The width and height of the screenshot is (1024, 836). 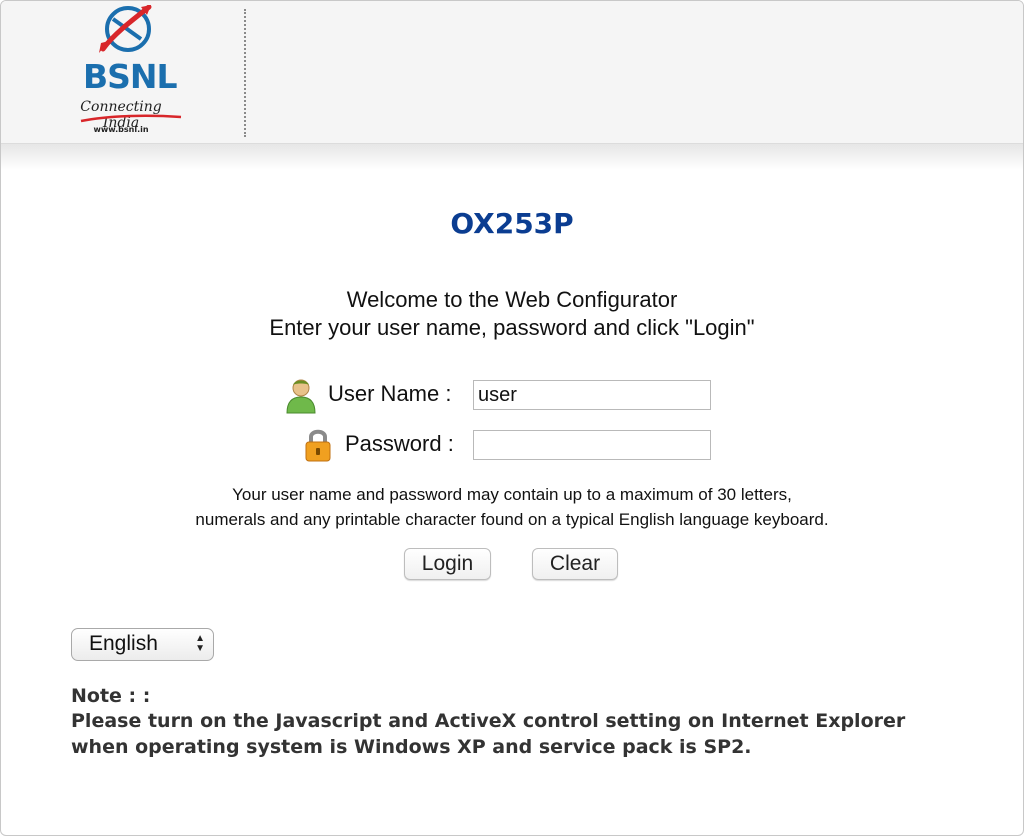 What do you see at coordinates (512, 299) in the screenshot?
I see `welcome-heading: Welcome to the Web Configurator` at bounding box center [512, 299].